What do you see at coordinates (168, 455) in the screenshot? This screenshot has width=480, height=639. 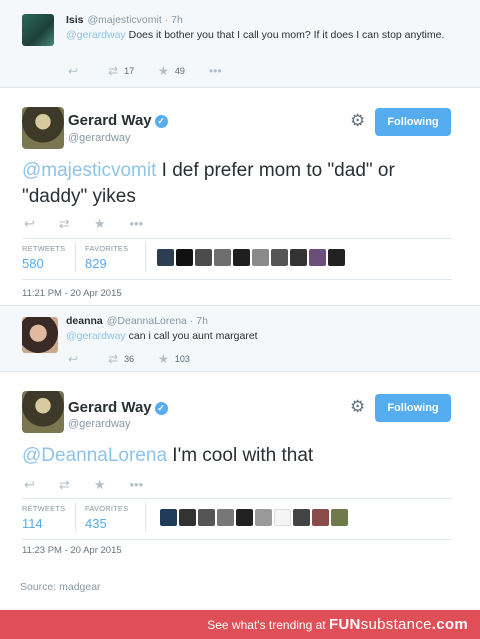 I see `tweet-text: @DeannaLorena I'm cool with that` at bounding box center [168, 455].